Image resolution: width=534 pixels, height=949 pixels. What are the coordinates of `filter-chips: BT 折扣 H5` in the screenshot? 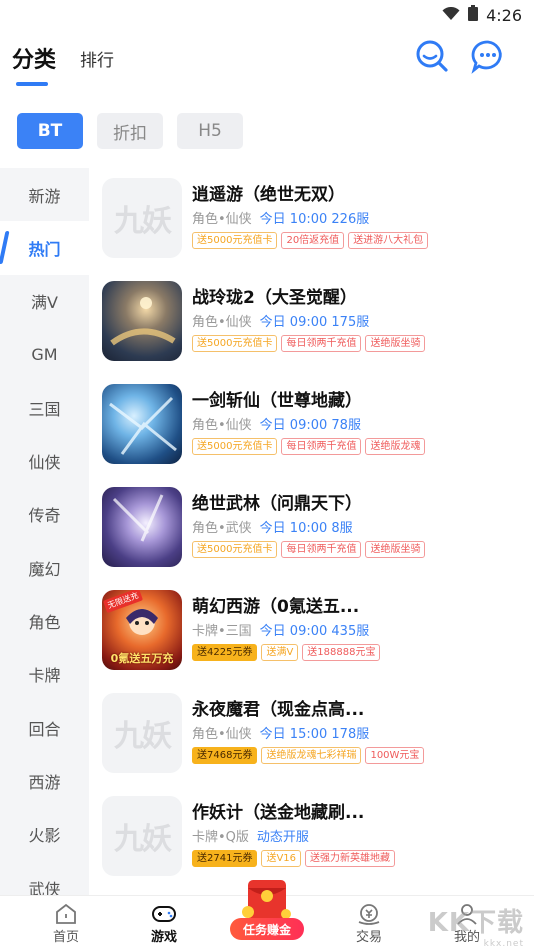 It's located at (130, 131).